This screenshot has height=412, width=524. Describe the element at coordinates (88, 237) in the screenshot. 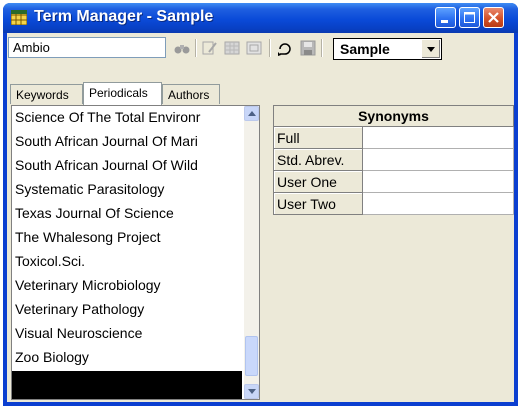

I see `list-item: The Whalesong Project` at that location.